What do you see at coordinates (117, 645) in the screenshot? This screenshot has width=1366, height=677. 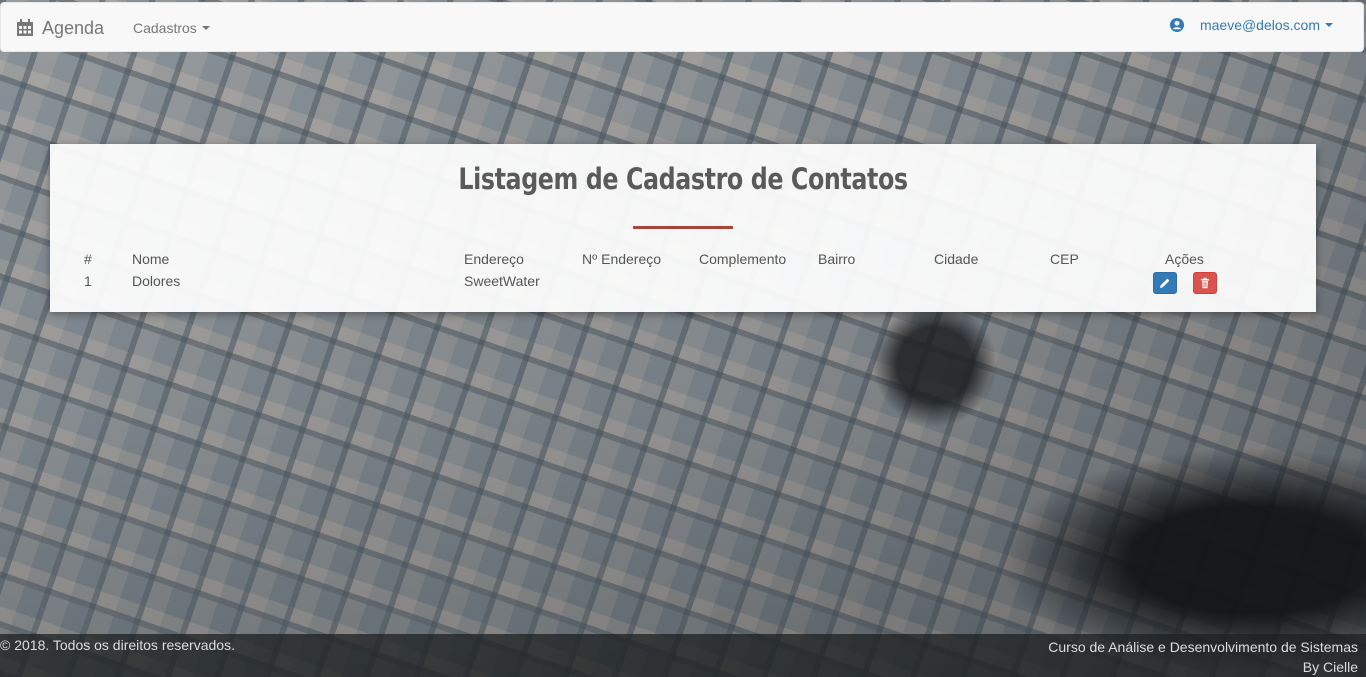 I see `footer-copyright: © 2018. Todos os direitos reservados.` at bounding box center [117, 645].